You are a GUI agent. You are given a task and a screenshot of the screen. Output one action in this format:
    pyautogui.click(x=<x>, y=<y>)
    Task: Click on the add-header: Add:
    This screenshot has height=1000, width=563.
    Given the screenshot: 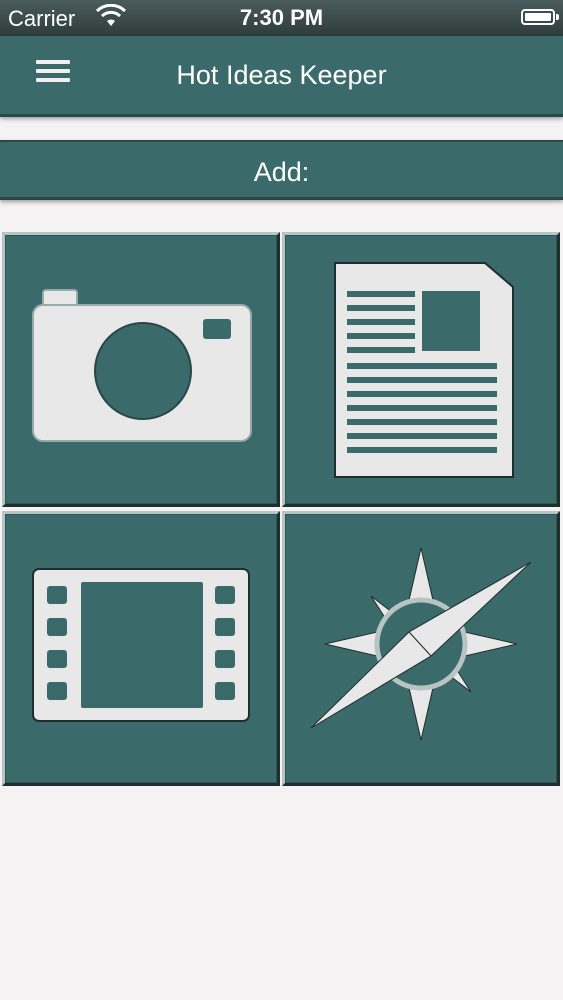 What is the action you would take?
    pyautogui.click(x=281, y=170)
    